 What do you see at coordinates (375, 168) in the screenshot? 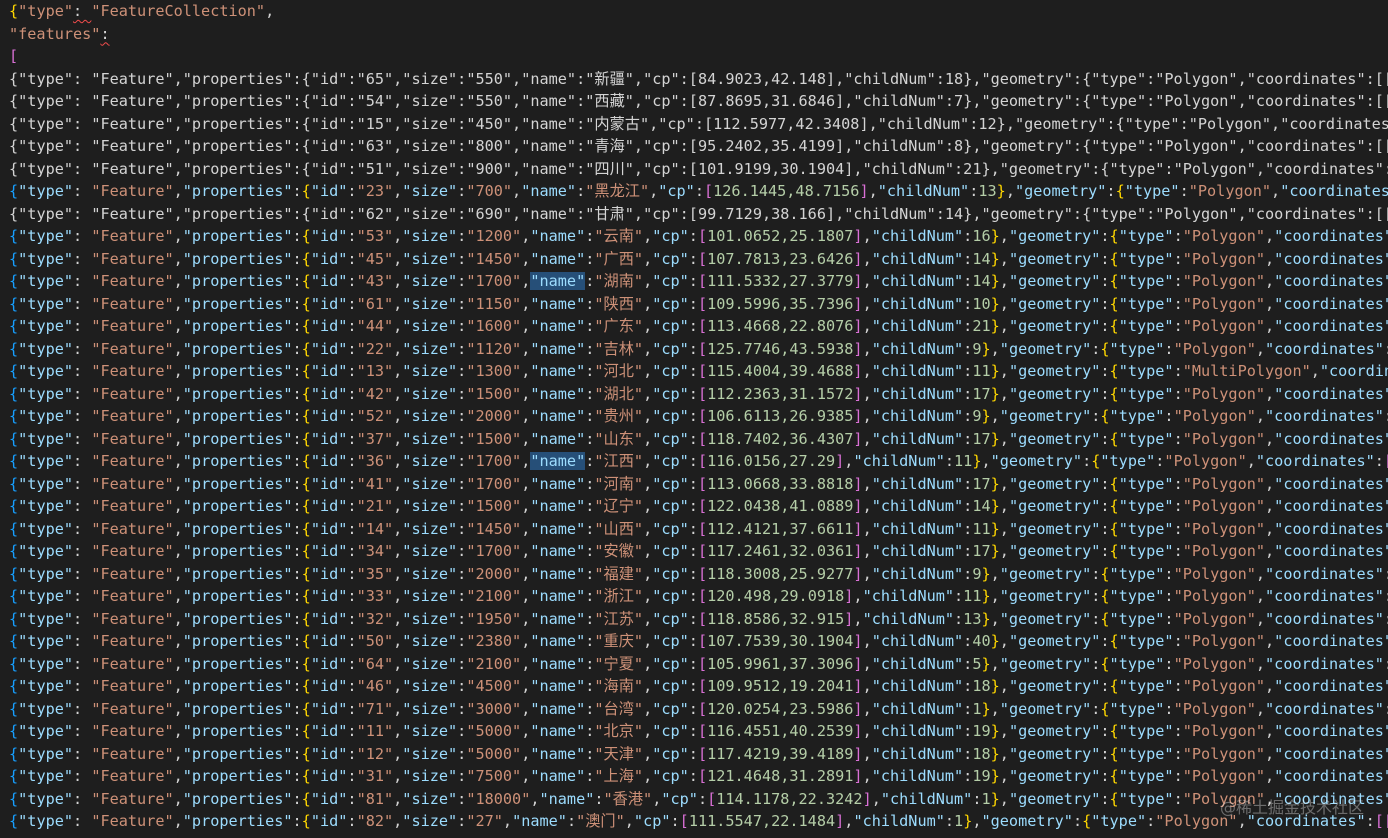
I see `code-token: "51"` at bounding box center [375, 168].